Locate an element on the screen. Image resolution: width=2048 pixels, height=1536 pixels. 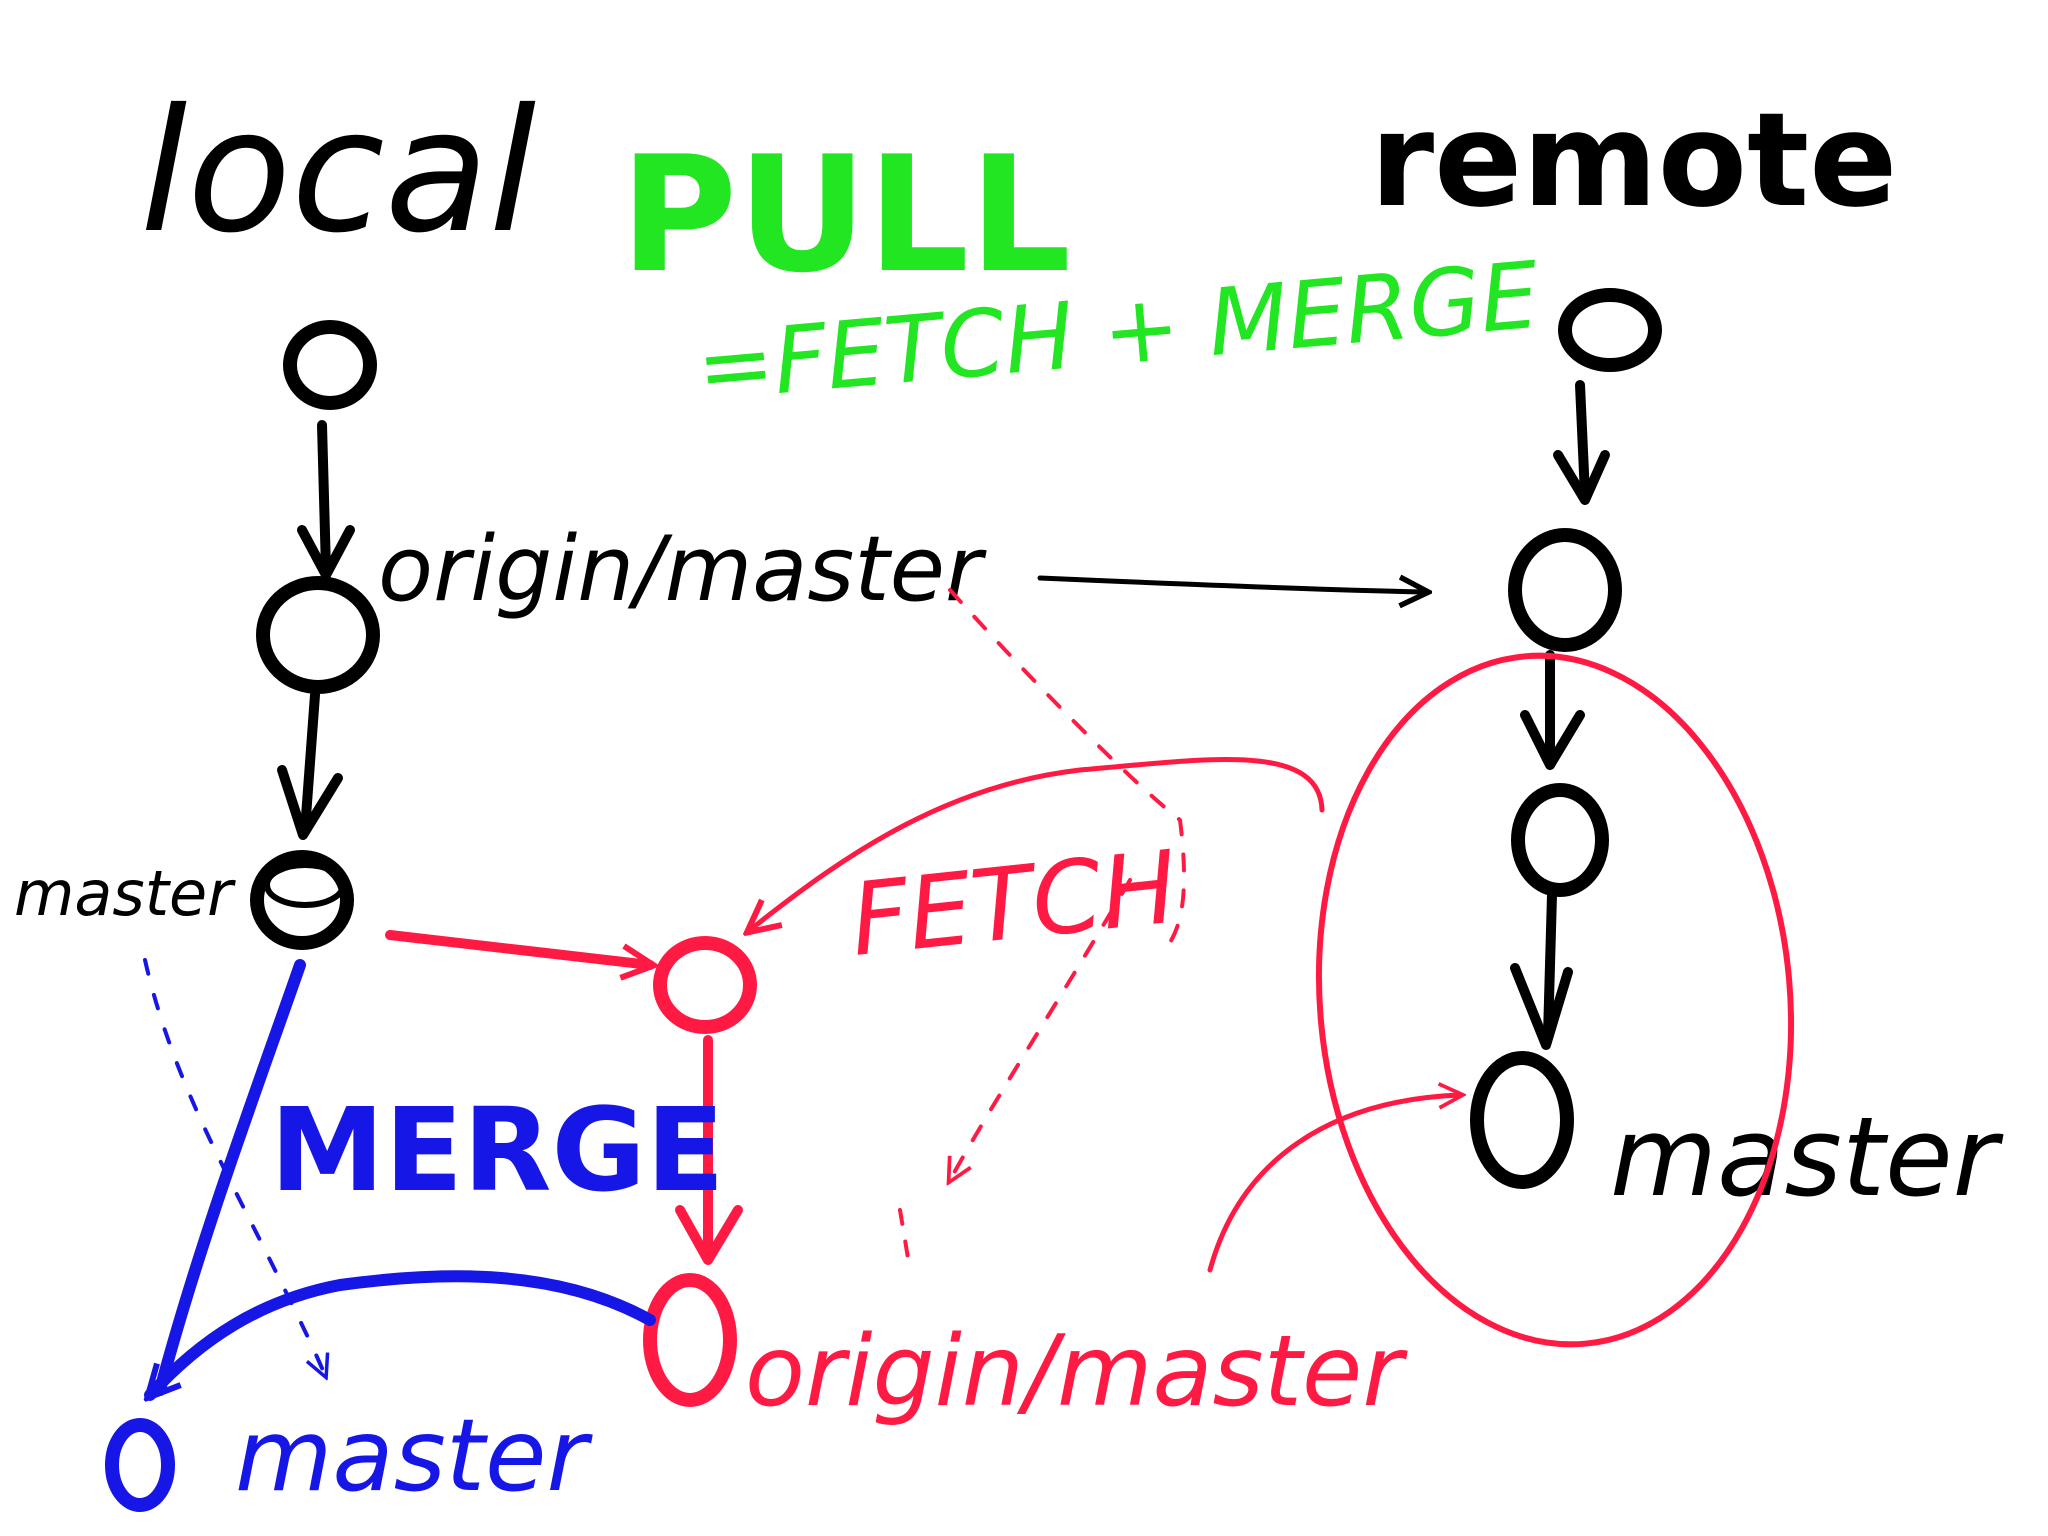
fetched-origin-master-label: origin/master is located at coordinates (1076, 1372).